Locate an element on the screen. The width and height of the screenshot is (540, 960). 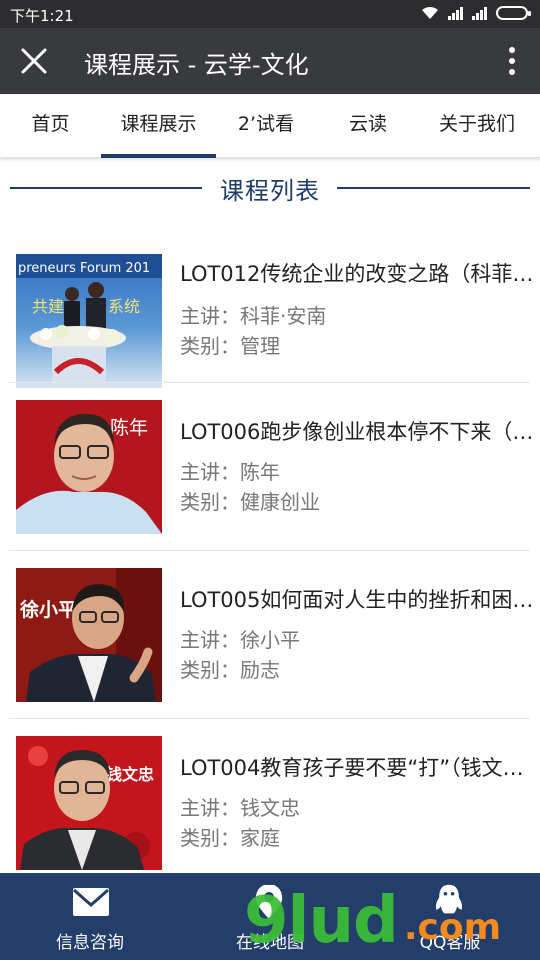
course-speaker: 主讲：陈年 is located at coordinates (230, 470).